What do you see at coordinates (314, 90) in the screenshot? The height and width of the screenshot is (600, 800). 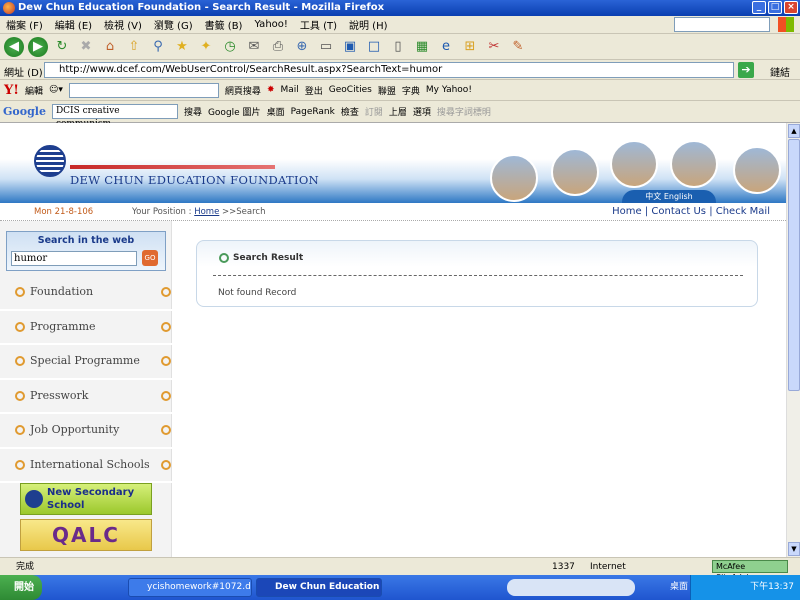 I see `yahoo-logout: 登出` at bounding box center [314, 90].